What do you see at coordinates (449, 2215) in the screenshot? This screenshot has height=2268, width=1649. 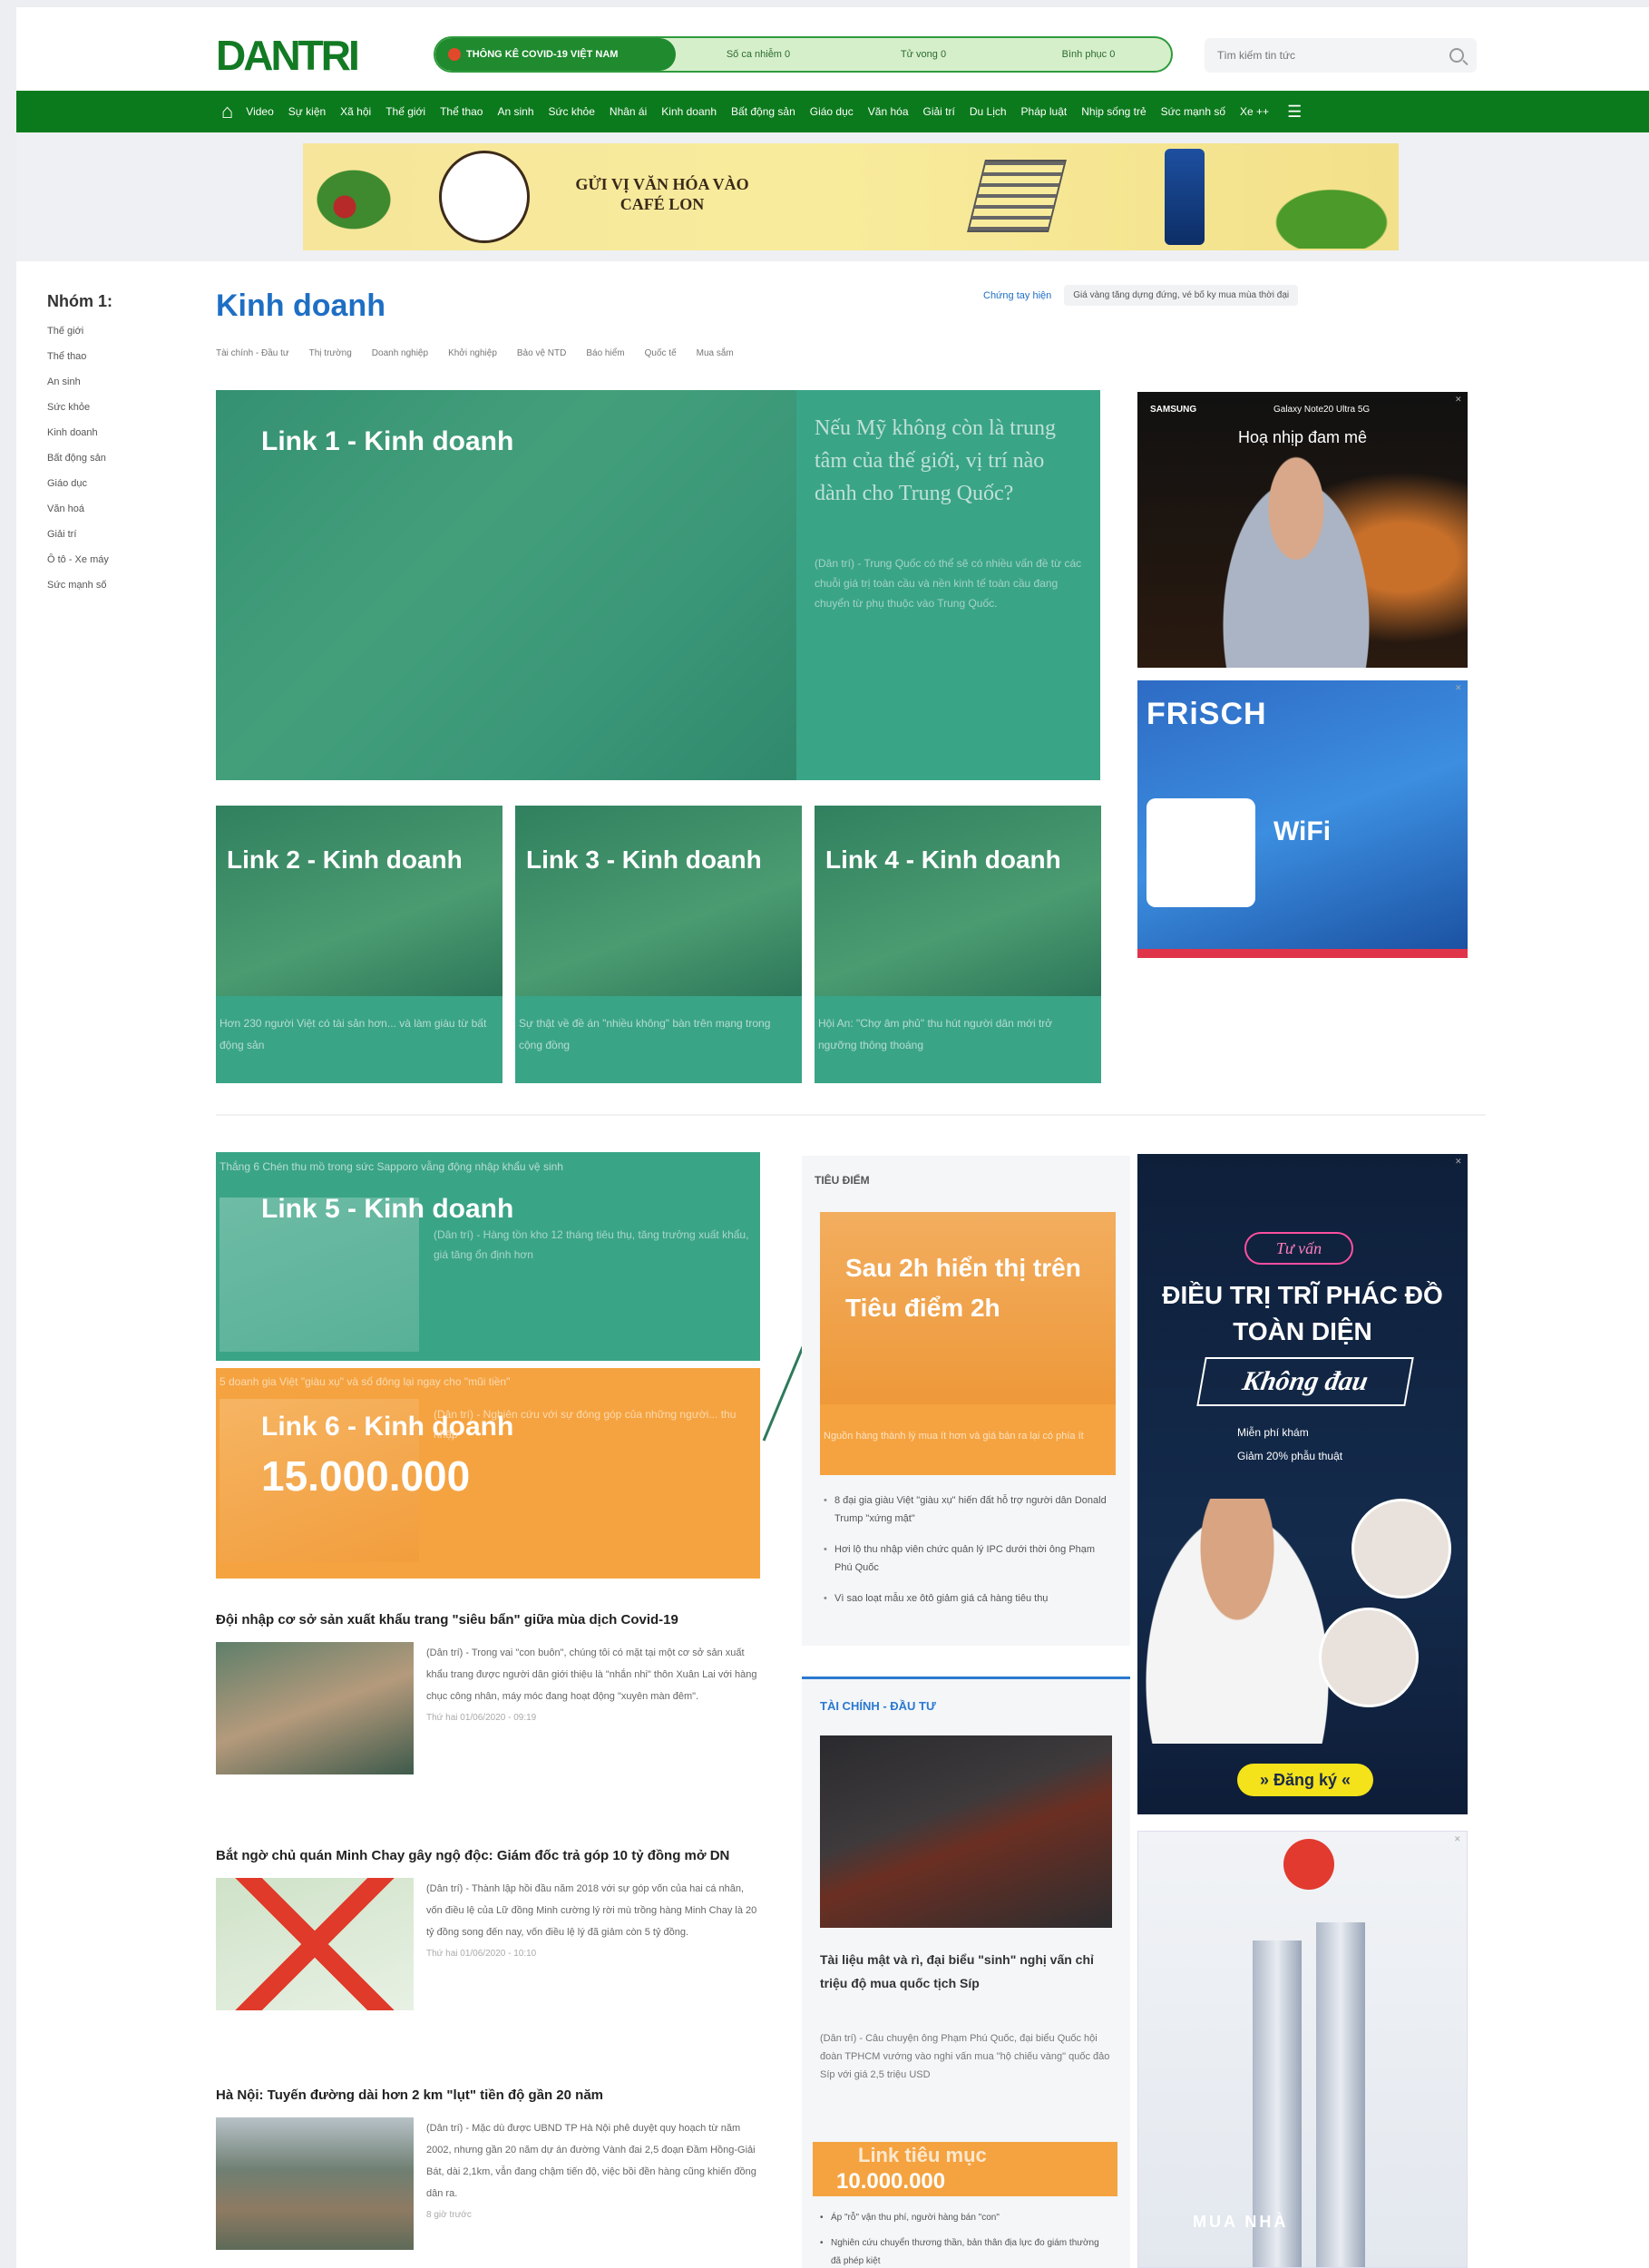 I see `article-timestamp: 8 giờ trước` at bounding box center [449, 2215].